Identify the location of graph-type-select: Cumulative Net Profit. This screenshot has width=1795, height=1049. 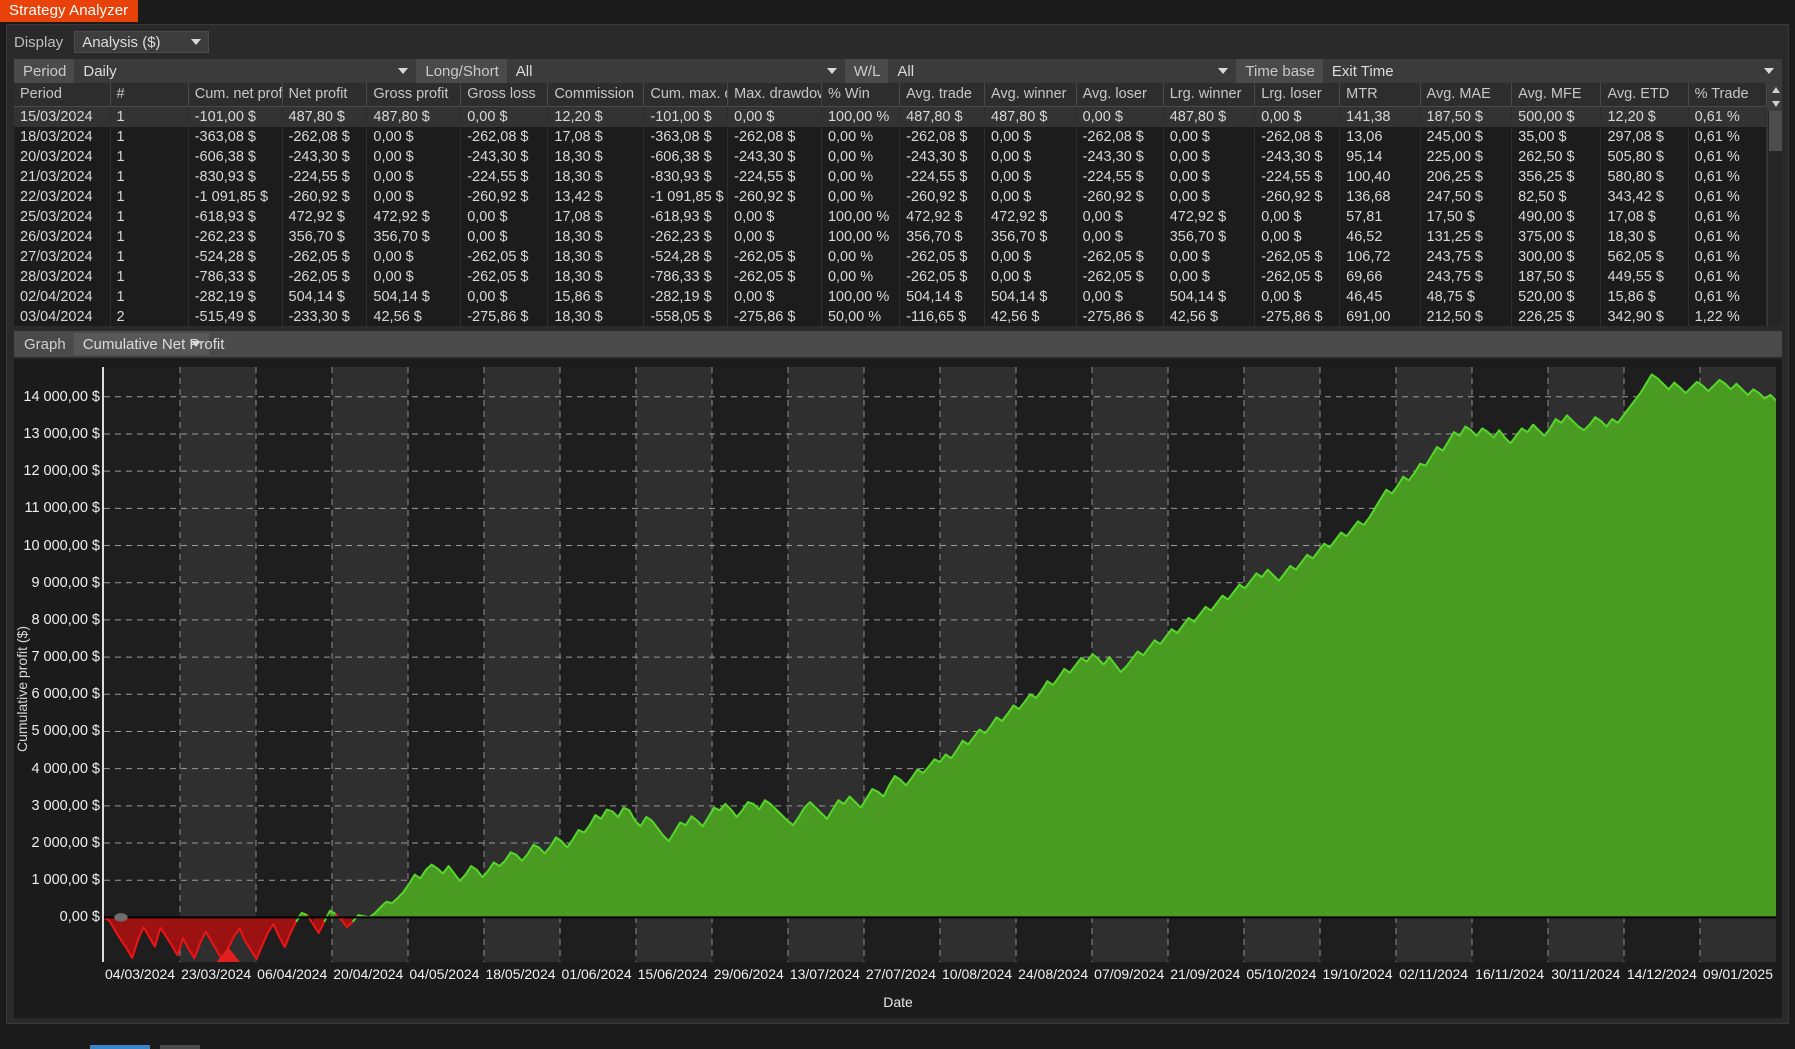
(148, 344).